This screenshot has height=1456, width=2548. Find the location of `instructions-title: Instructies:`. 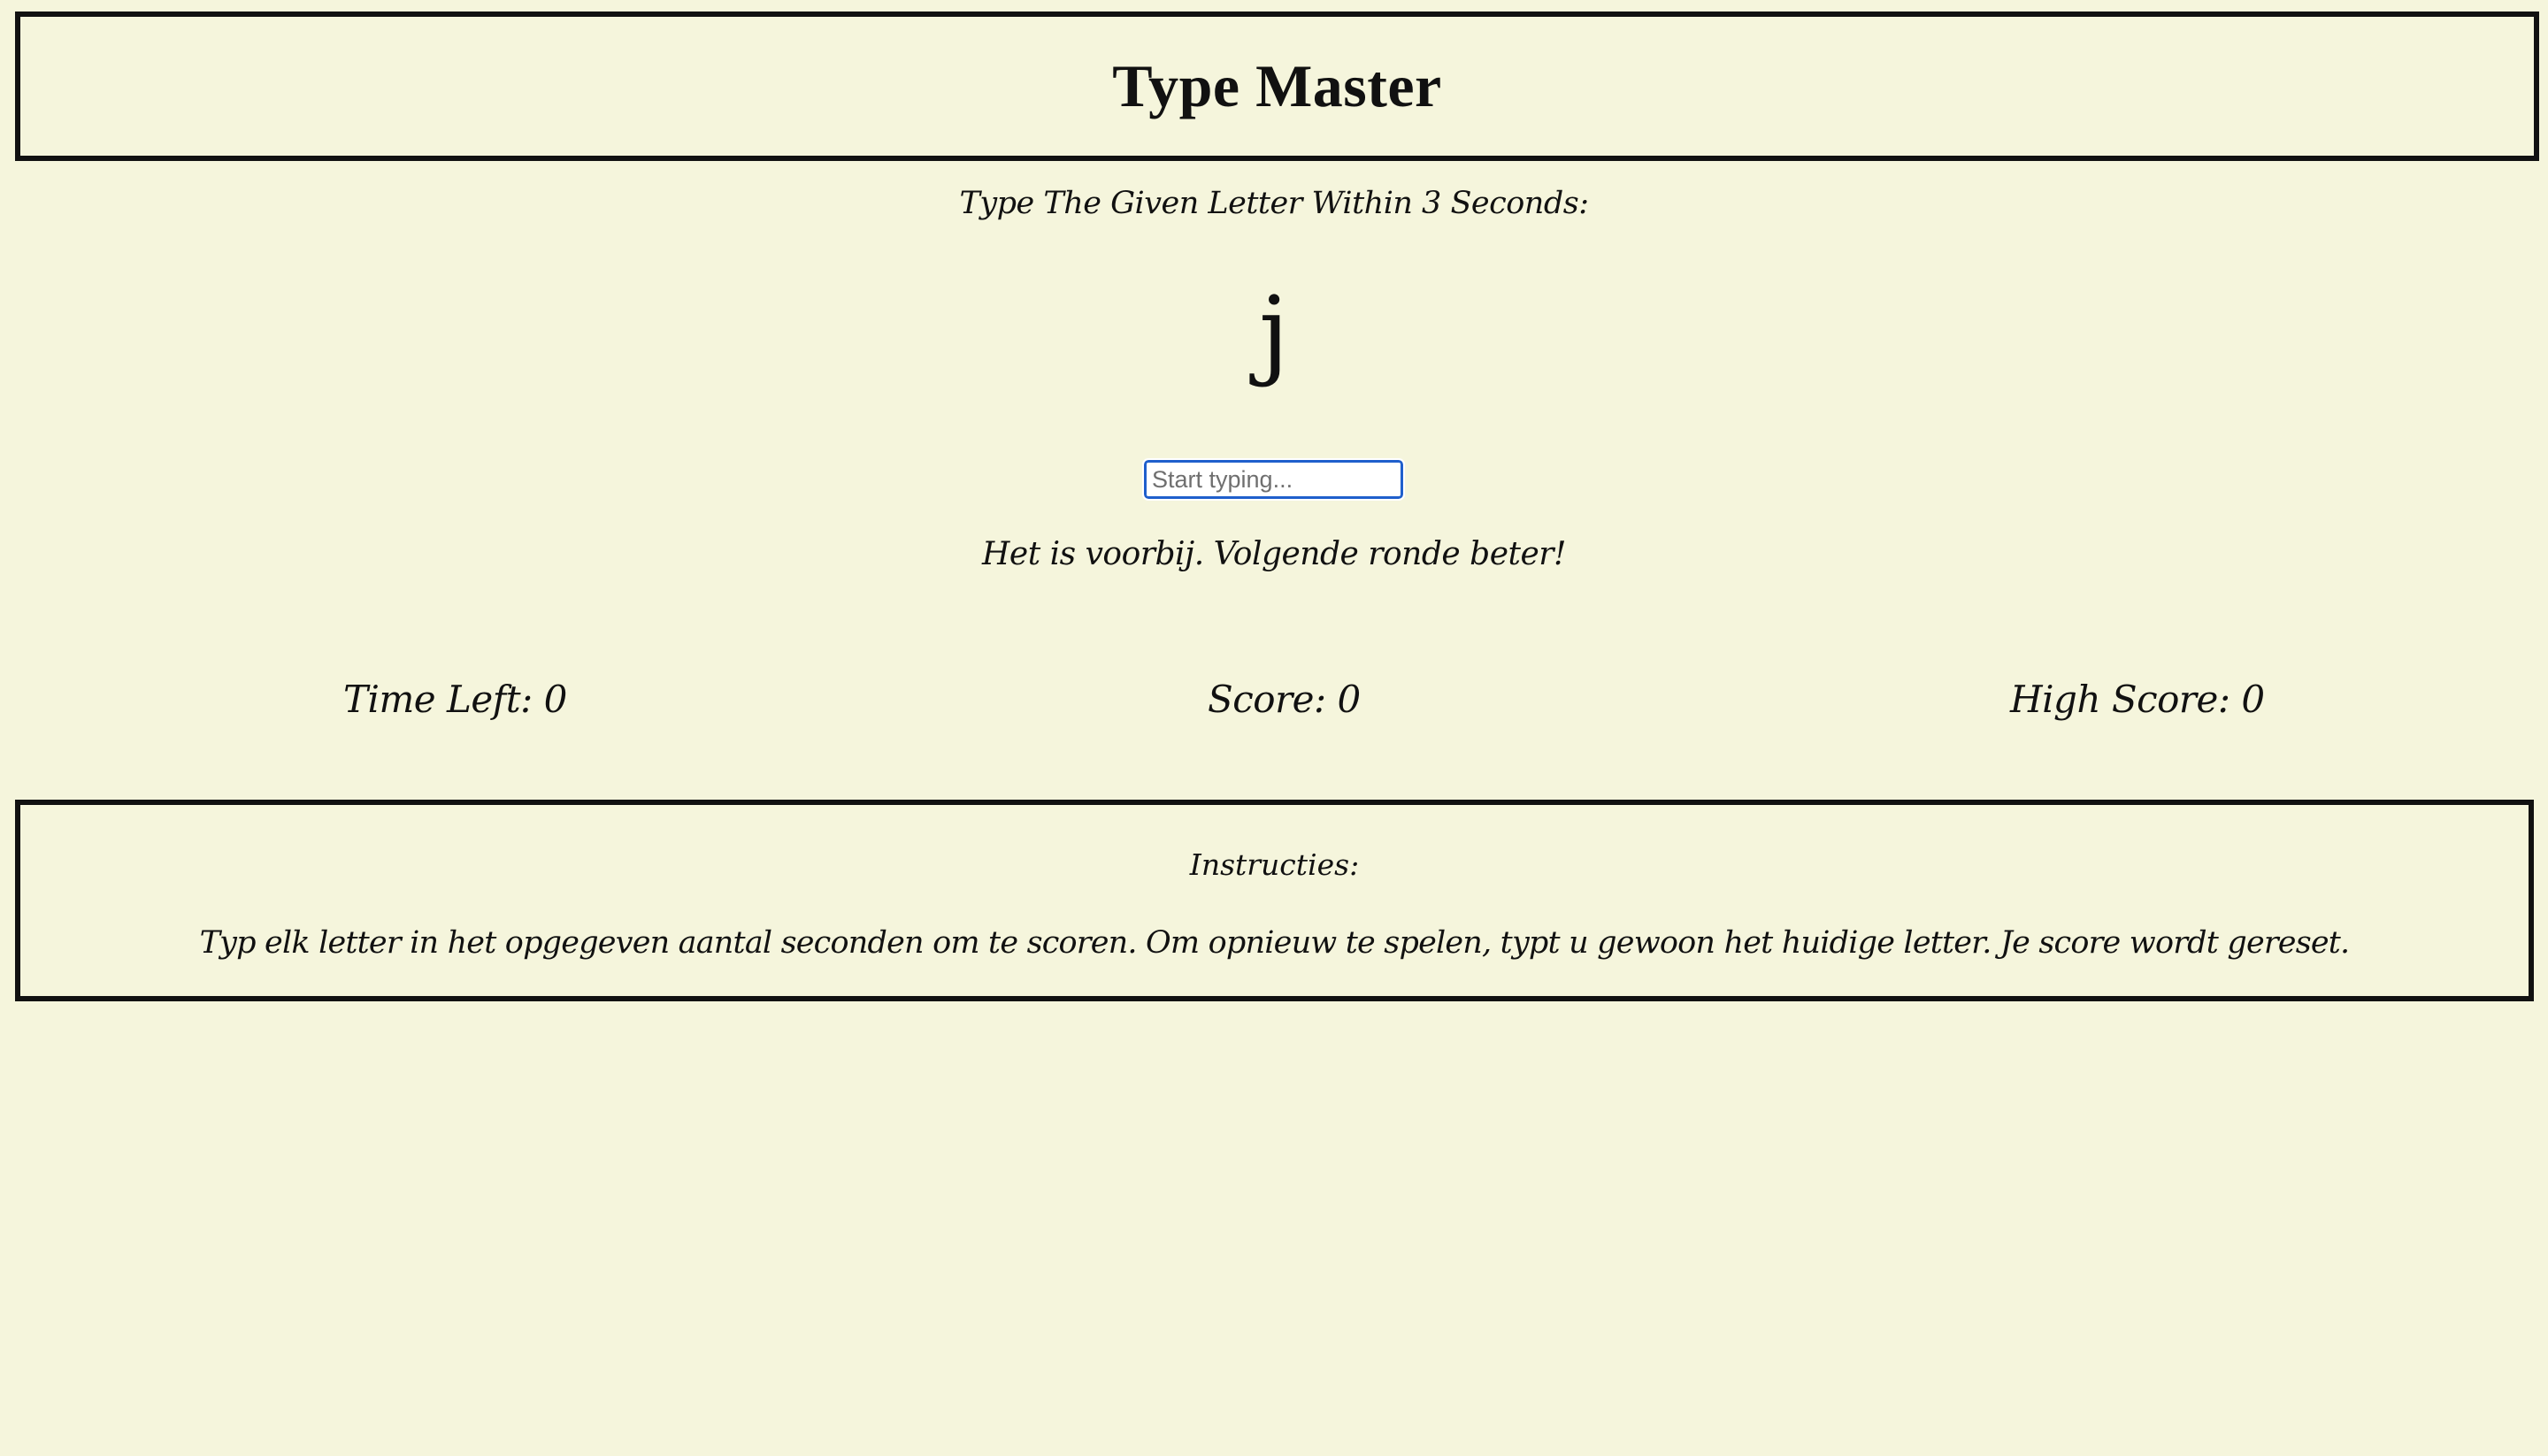

instructions-title: Instructies: is located at coordinates (1274, 864).